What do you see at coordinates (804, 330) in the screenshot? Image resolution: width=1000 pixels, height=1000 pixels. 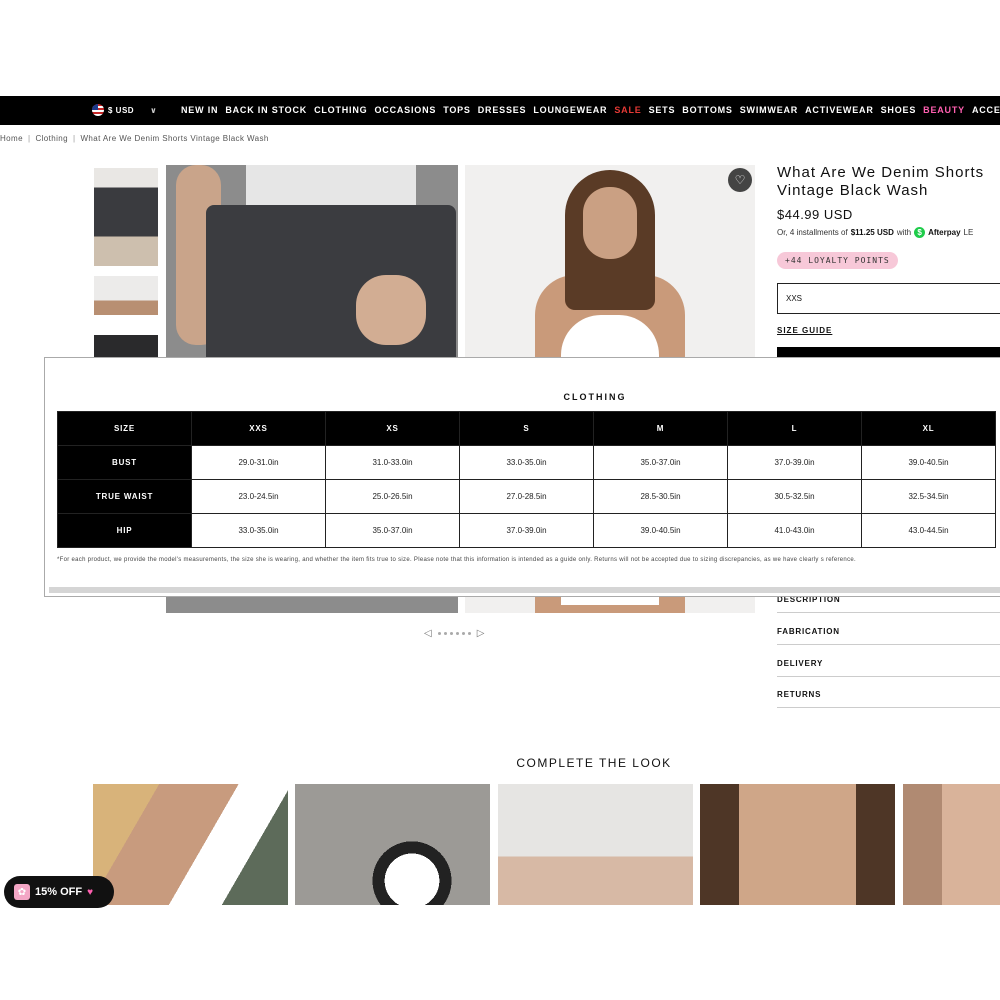 I see `size-guide-link: SIZE GUIDE` at bounding box center [804, 330].